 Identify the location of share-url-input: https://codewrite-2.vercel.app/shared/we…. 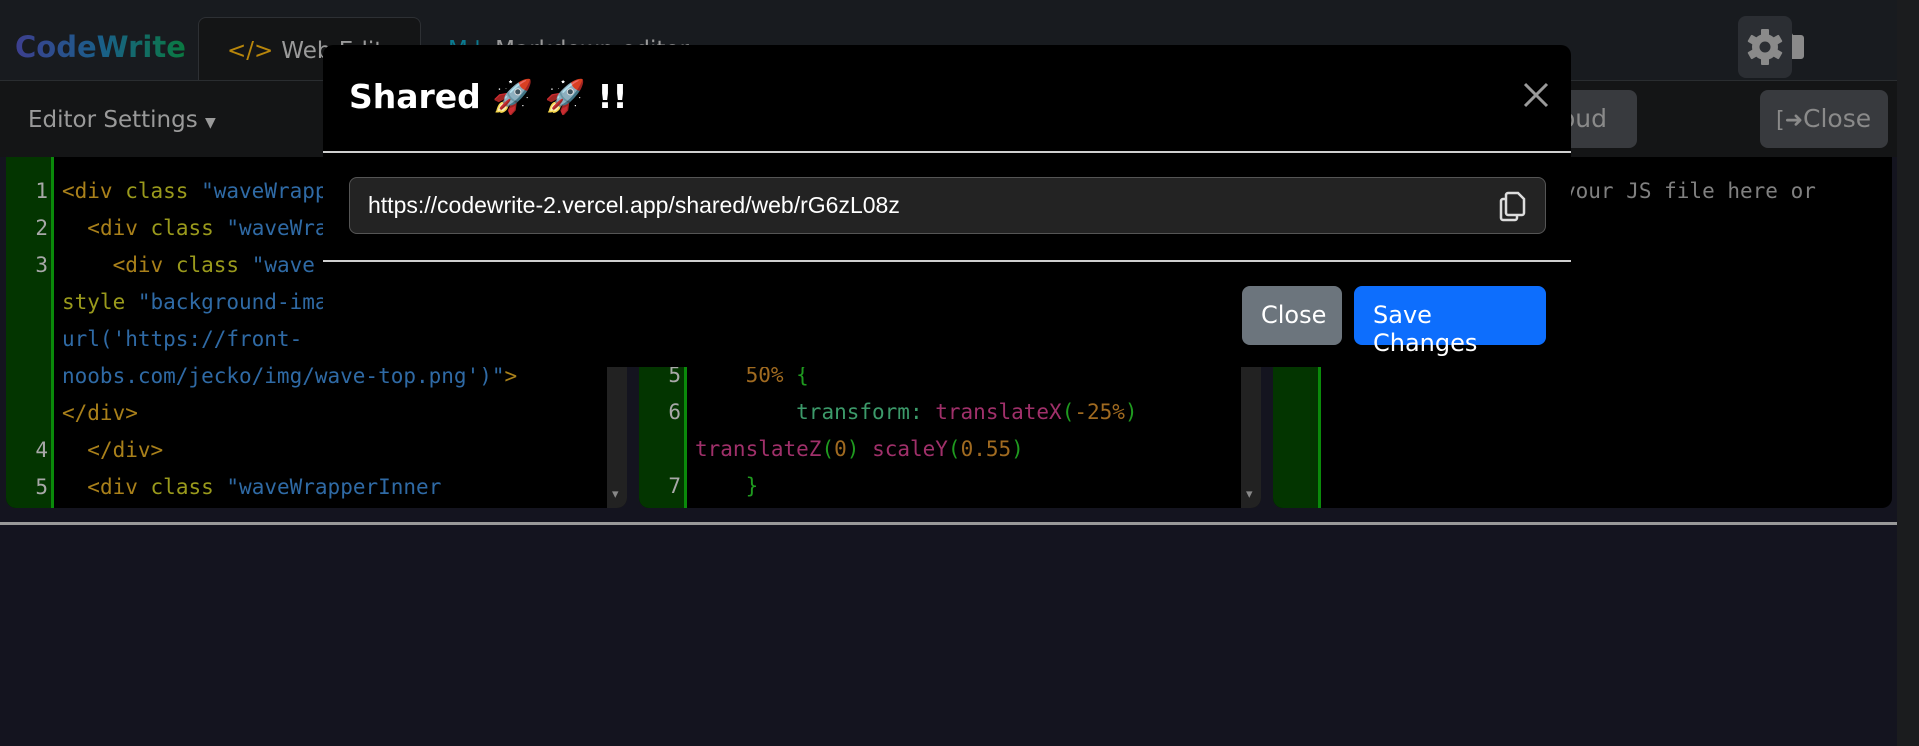
(947, 205).